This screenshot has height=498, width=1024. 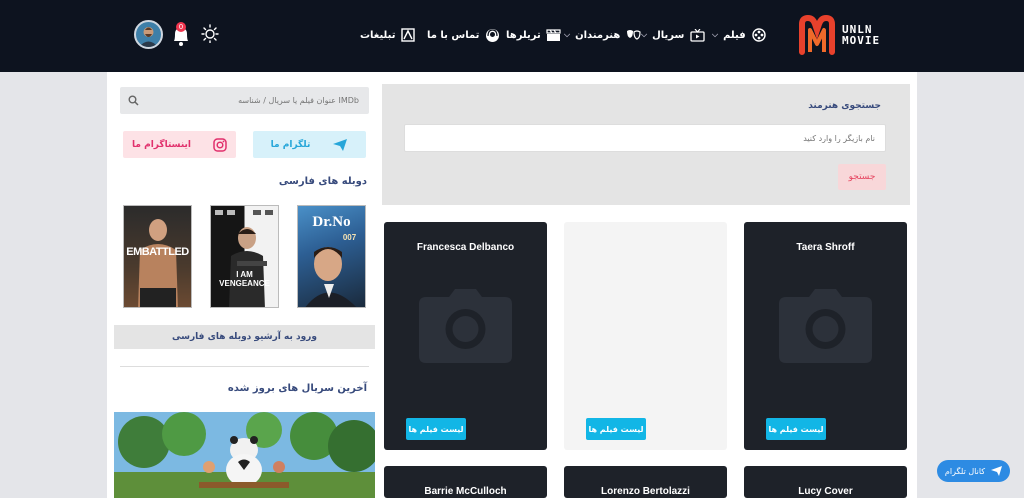 I want to click on artist-name: Francesca Delbanco, so click(x=465, y=247).